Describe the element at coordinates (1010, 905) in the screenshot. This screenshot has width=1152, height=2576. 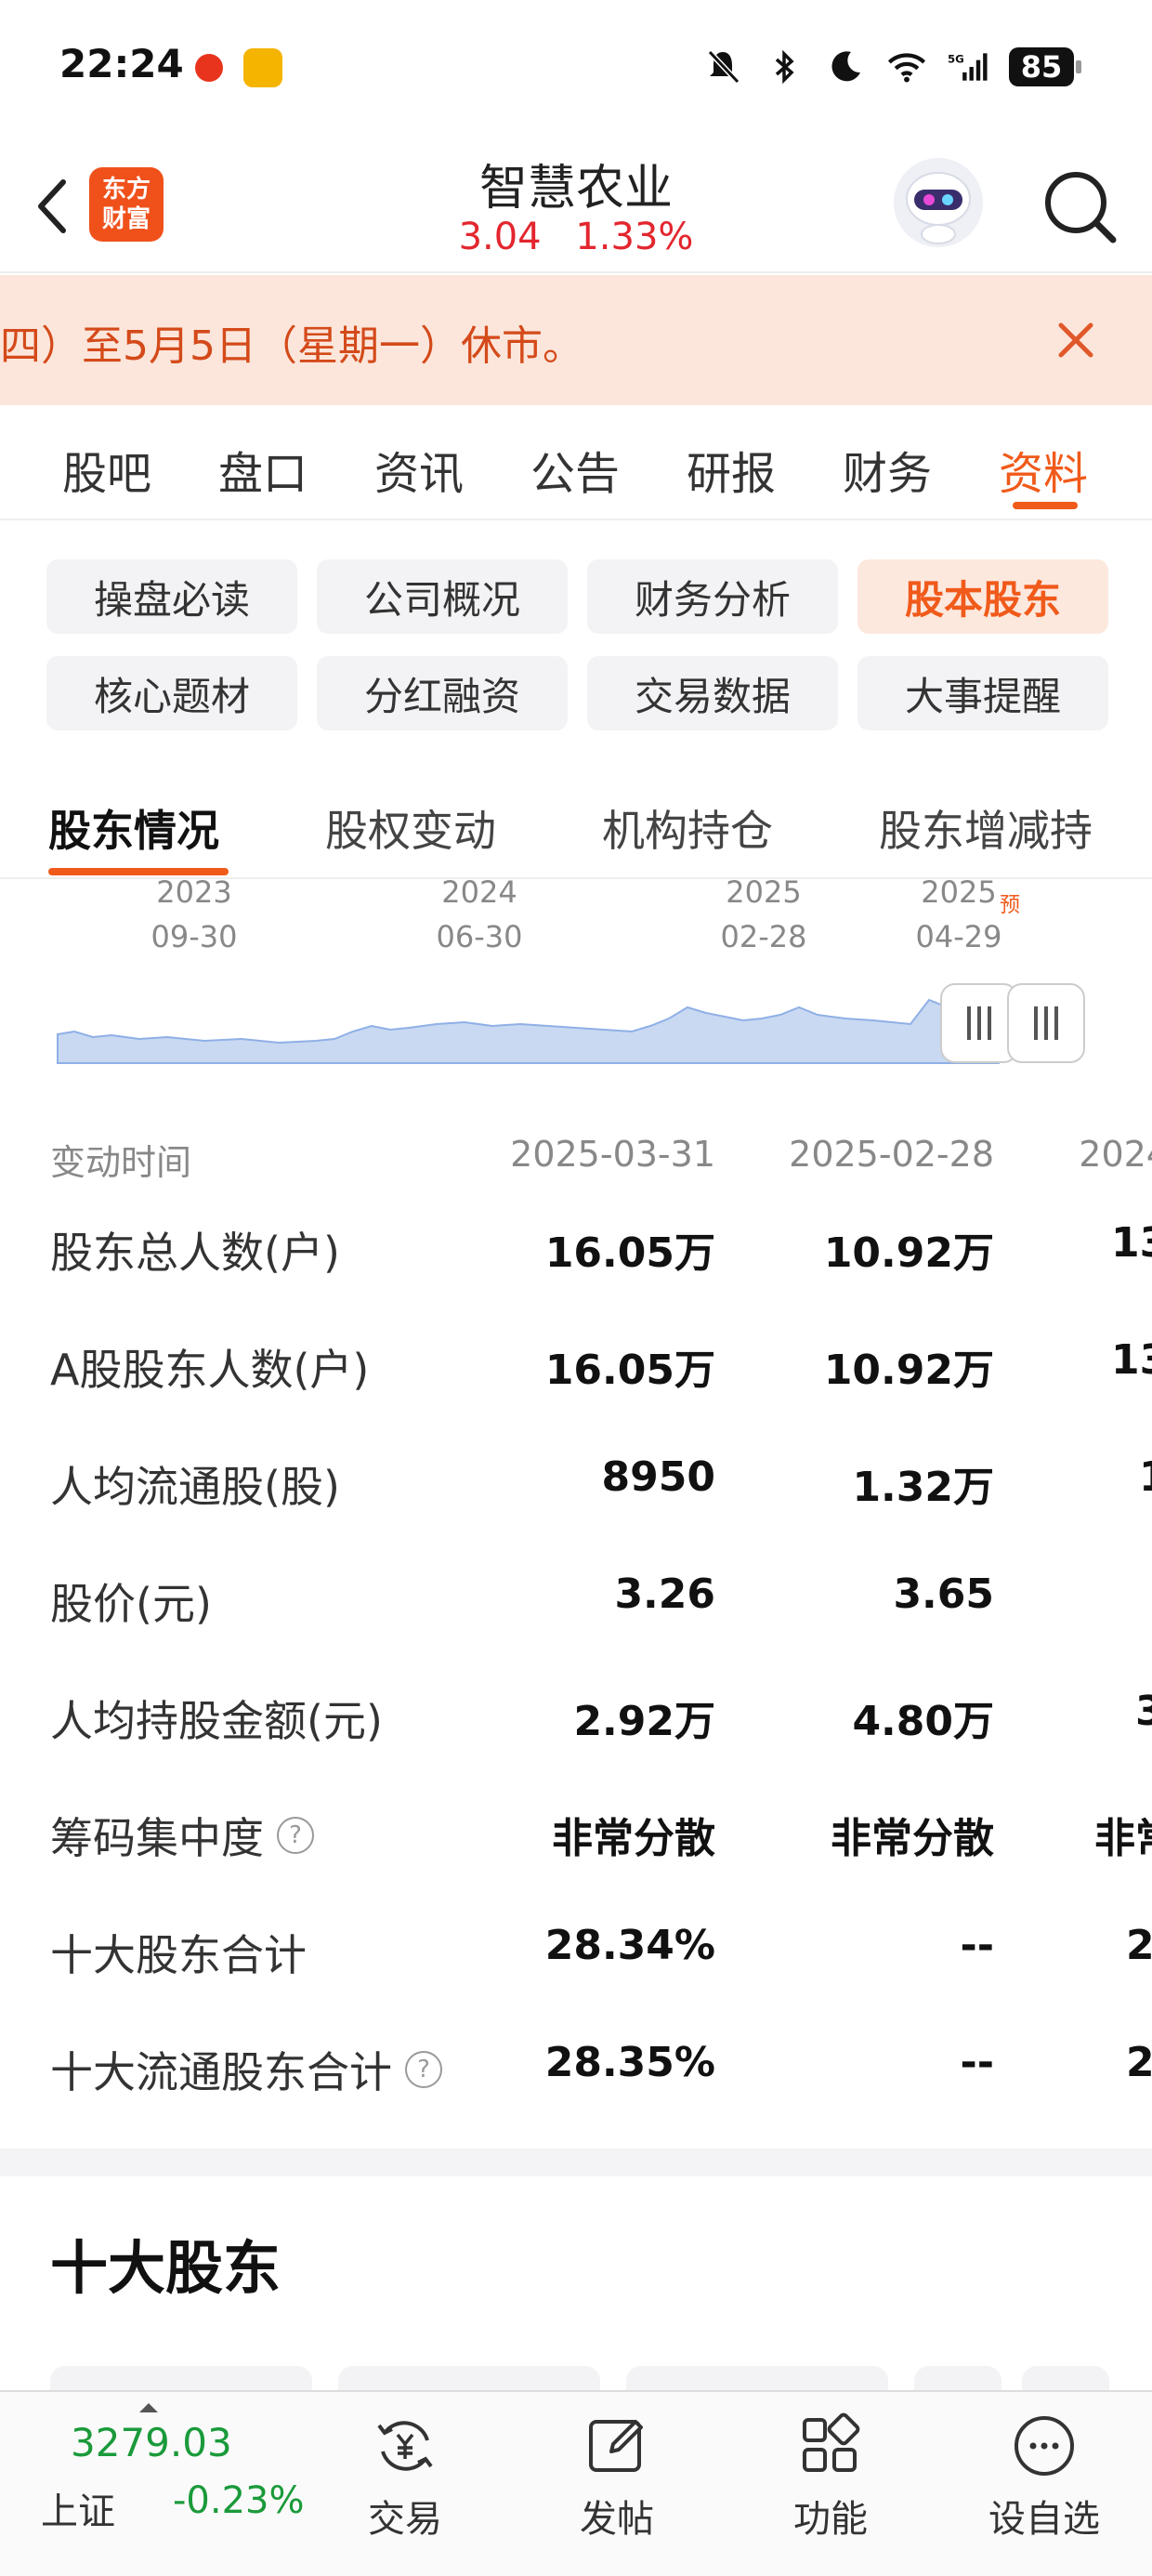
I see `predicted-tag: 预` at that location.